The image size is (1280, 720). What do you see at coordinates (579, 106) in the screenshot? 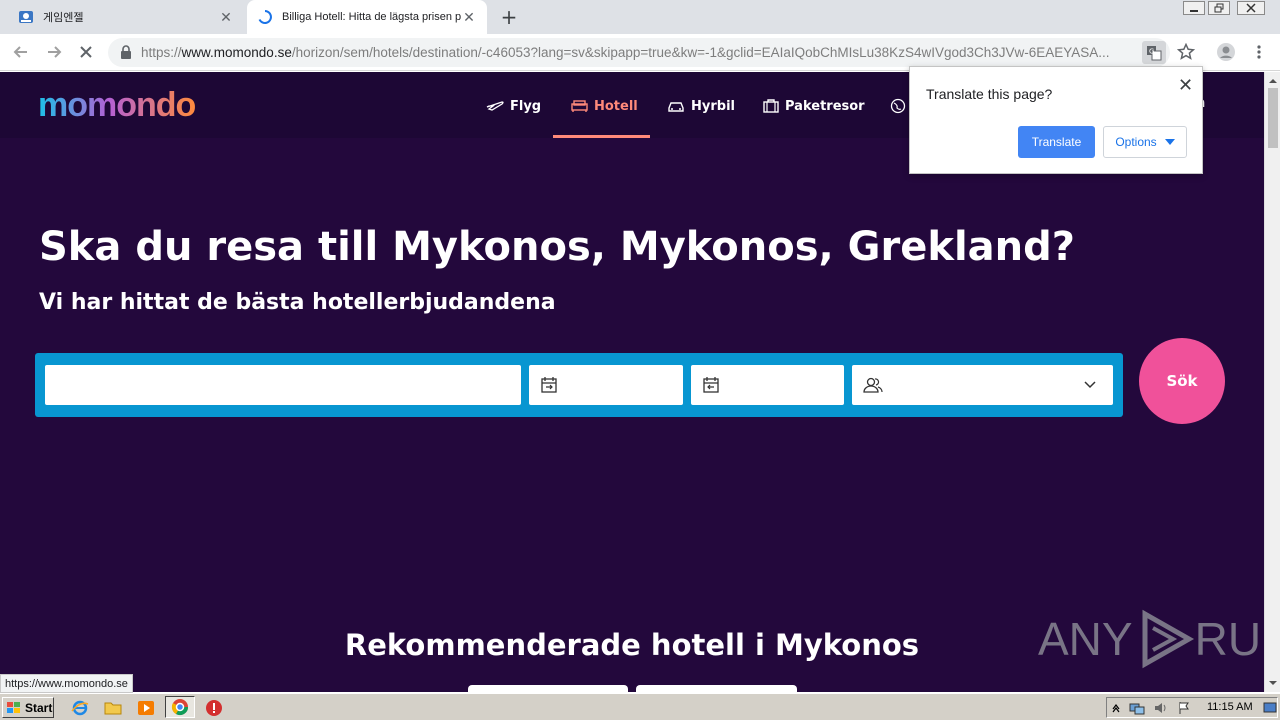
I see `bed-icon` at bounding box center [579, 106].